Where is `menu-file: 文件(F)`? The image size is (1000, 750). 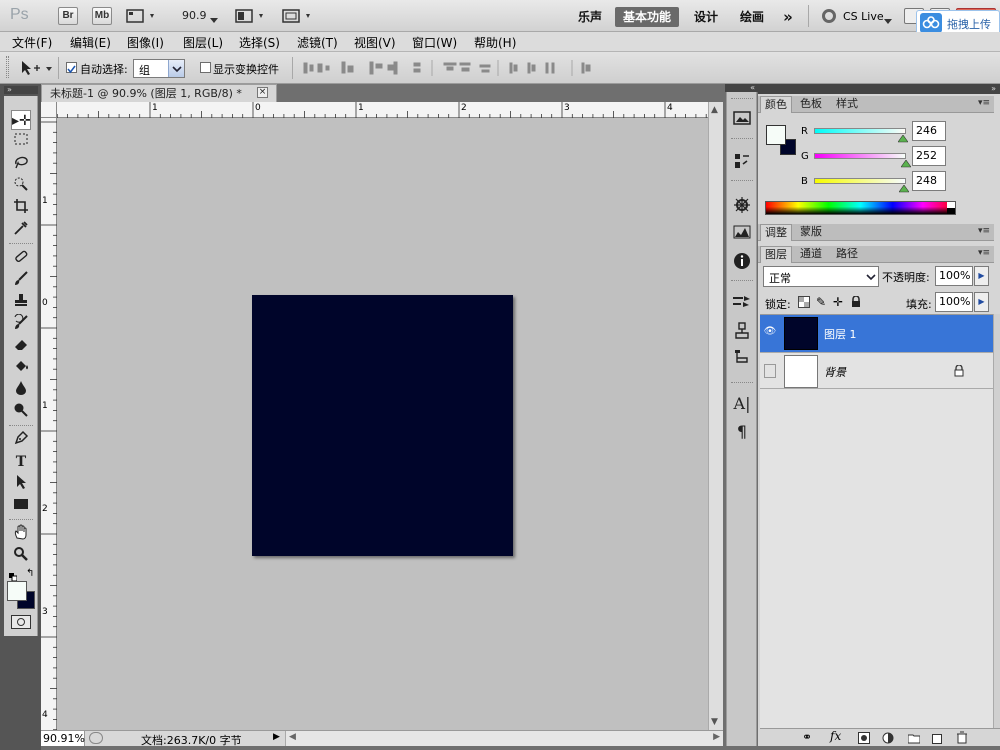
menu-file: 文件(F) is located at coordinates (32, 42).